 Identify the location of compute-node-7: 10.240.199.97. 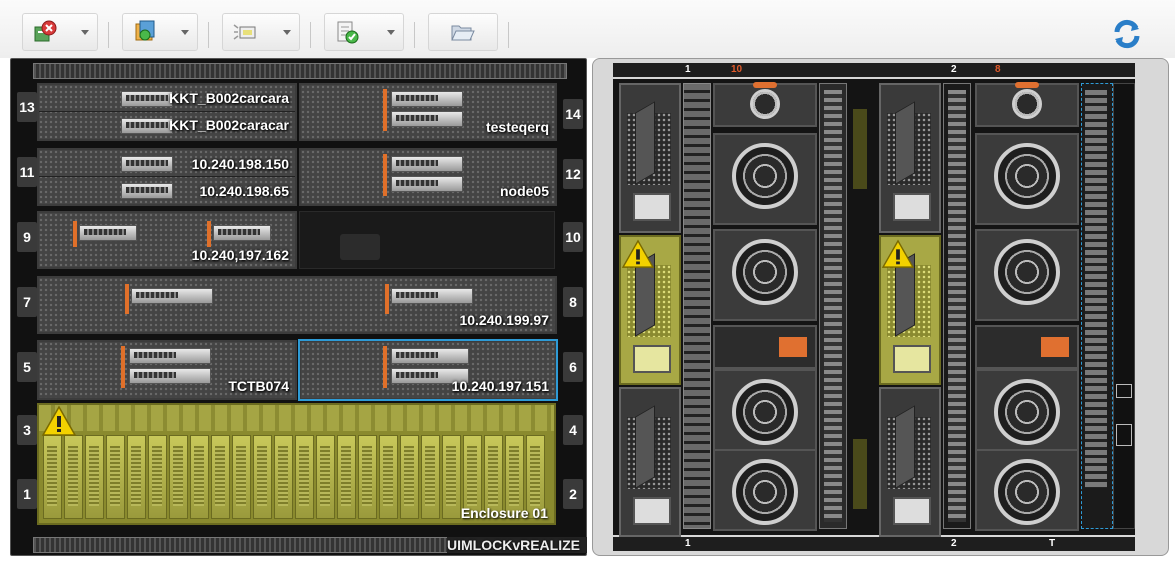
(297, 305).